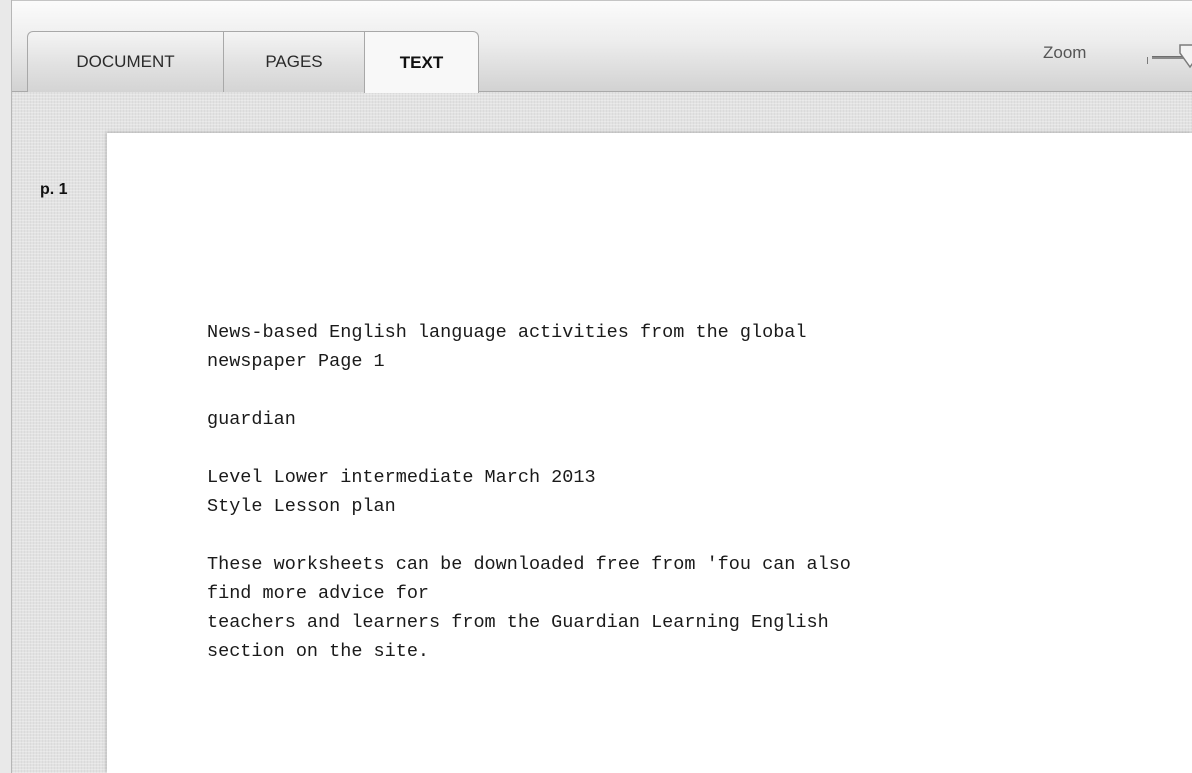 This screenshot has height=773, width=1192. What do you see at coordinates (6, 386) in the screenshot?
I see `window-left-edge` at bounding box center [6, 386].